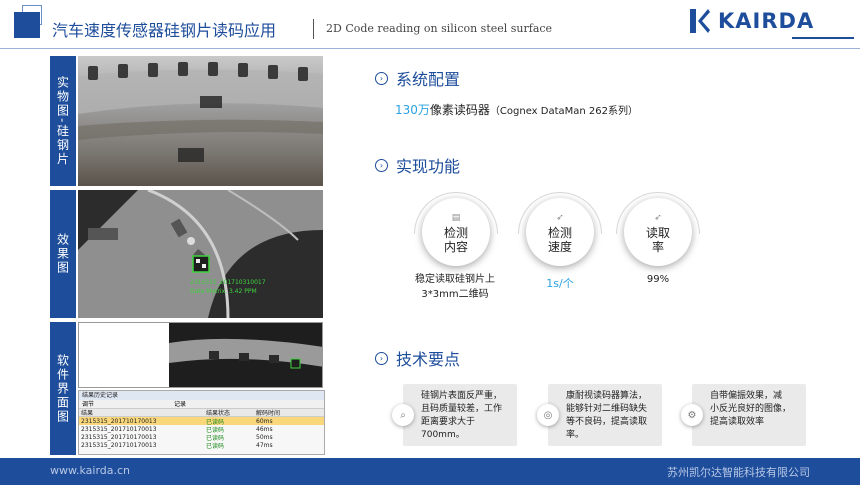  I want to click on section-config-title: › 系统配置, so click(417, 78).